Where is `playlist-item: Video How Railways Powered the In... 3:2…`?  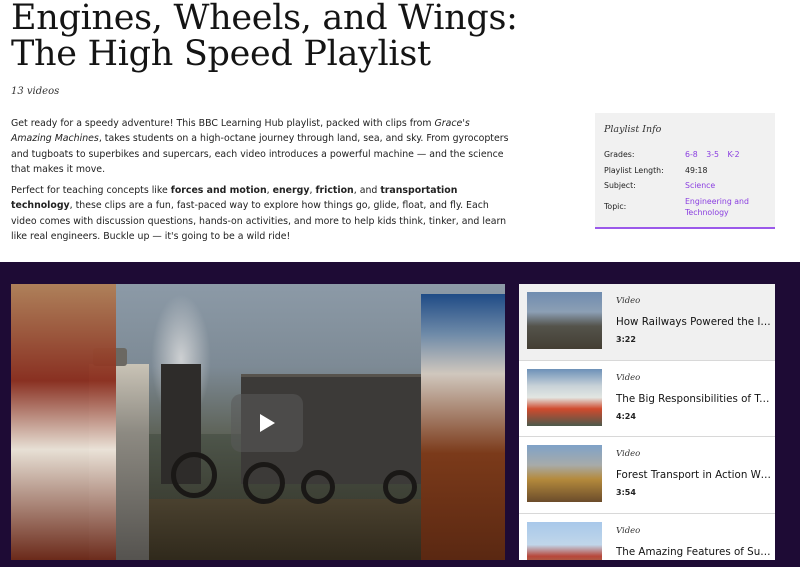
playlist-item: Video How Railways Powered the In... 3:2… is located at coordinates (647, 322).